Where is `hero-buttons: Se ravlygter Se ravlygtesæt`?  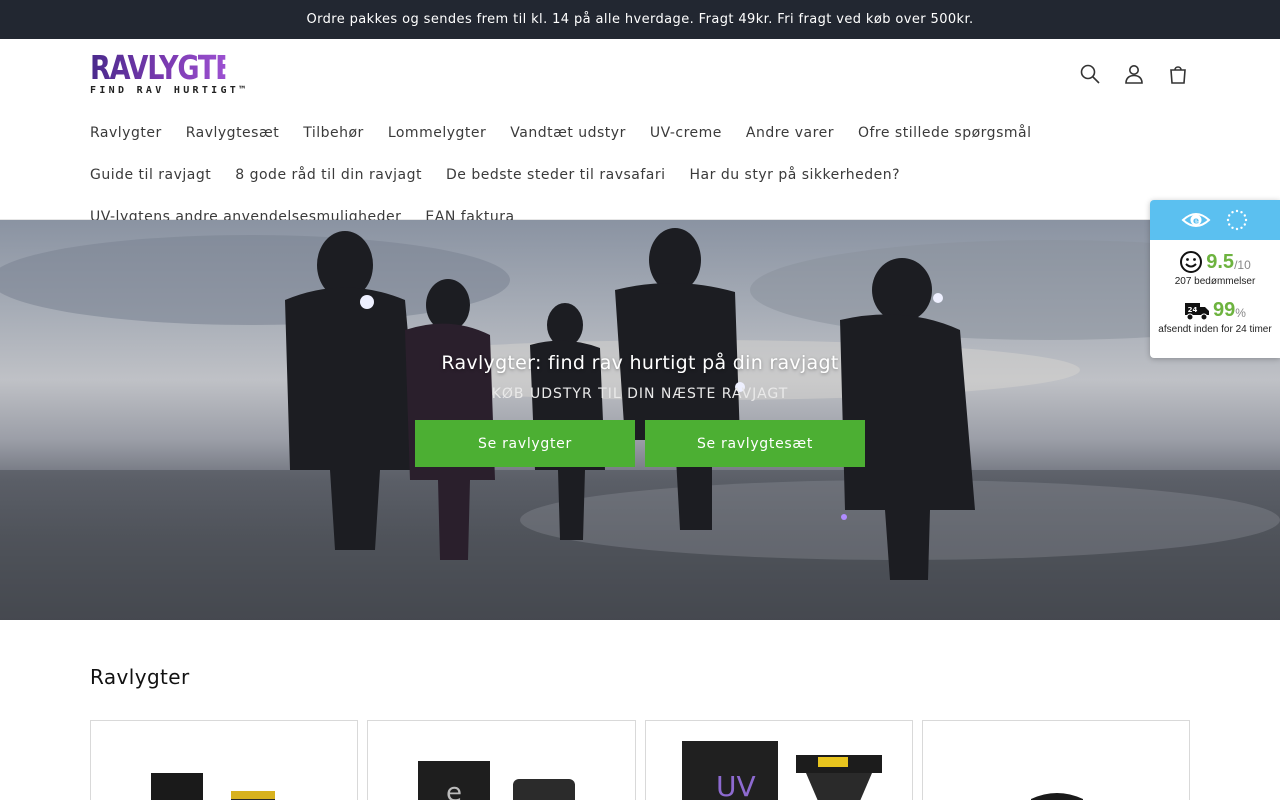
hero-buttons: Se ravlygter Se ravlygtesæt is located at coordinates (640, 443).